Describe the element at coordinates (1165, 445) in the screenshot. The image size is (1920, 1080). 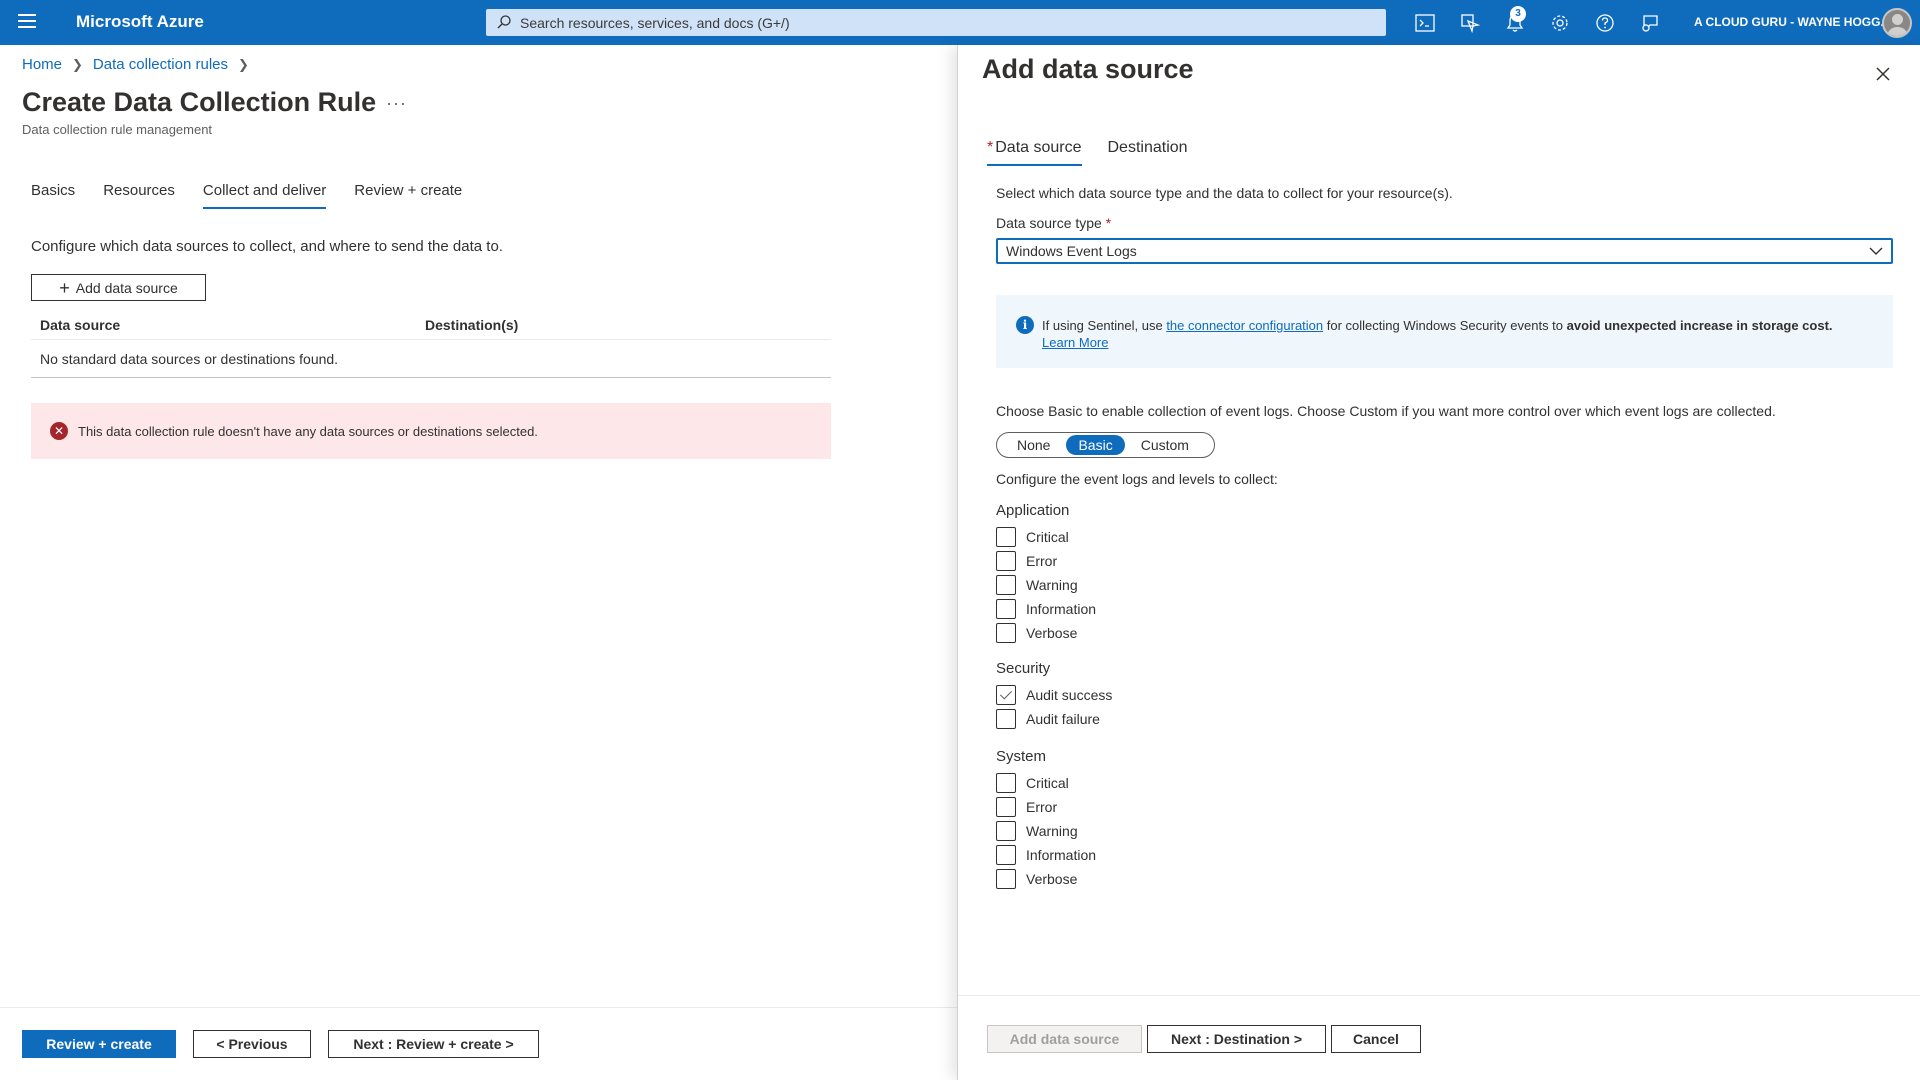
I see `mode-custom: Custom` at that location.